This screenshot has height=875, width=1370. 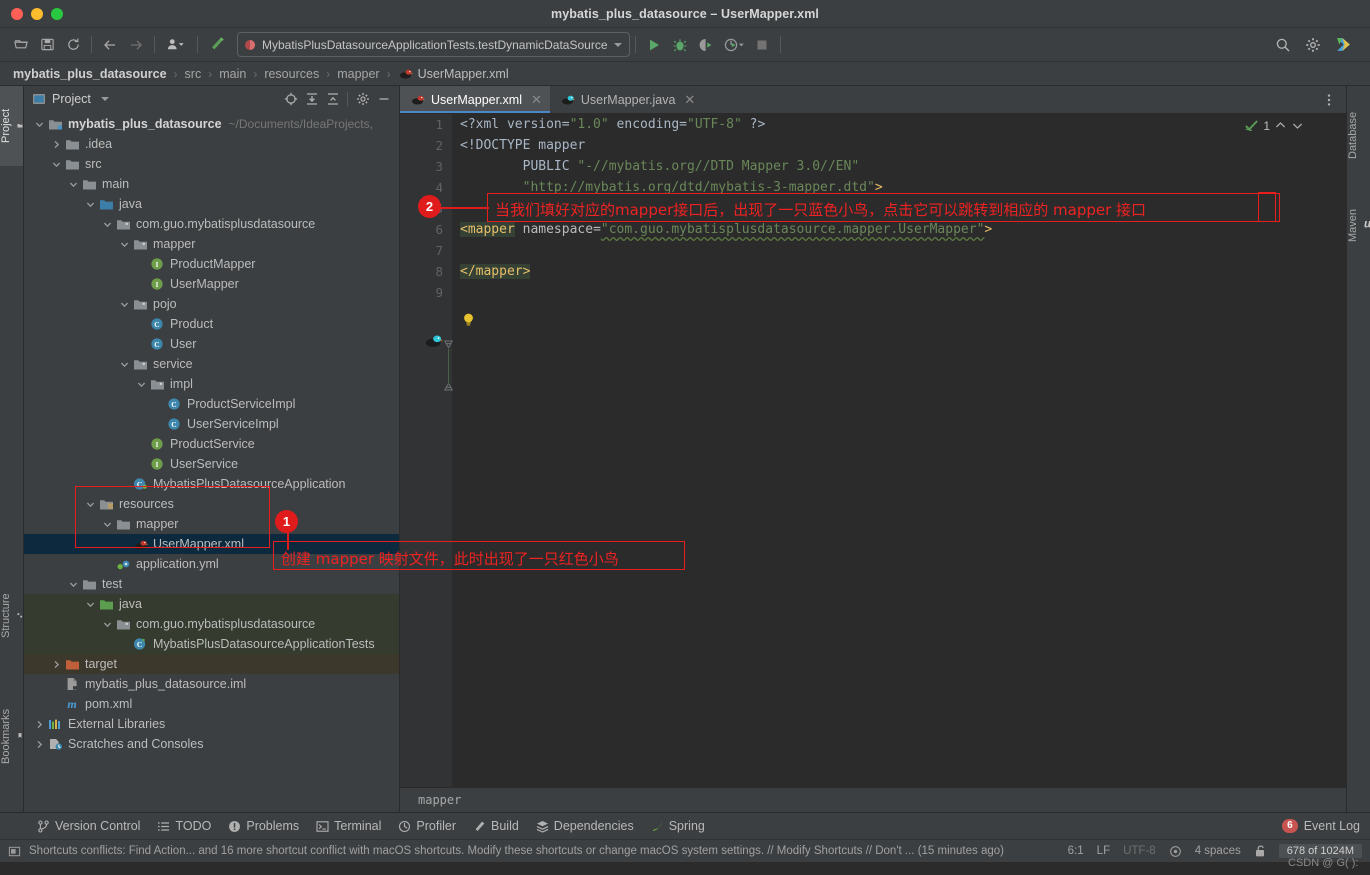 What do you see at coordinates (211, 264) in the screenshot?
I see `tree-node: I ProductMapper` at bounding box center [211, 264].